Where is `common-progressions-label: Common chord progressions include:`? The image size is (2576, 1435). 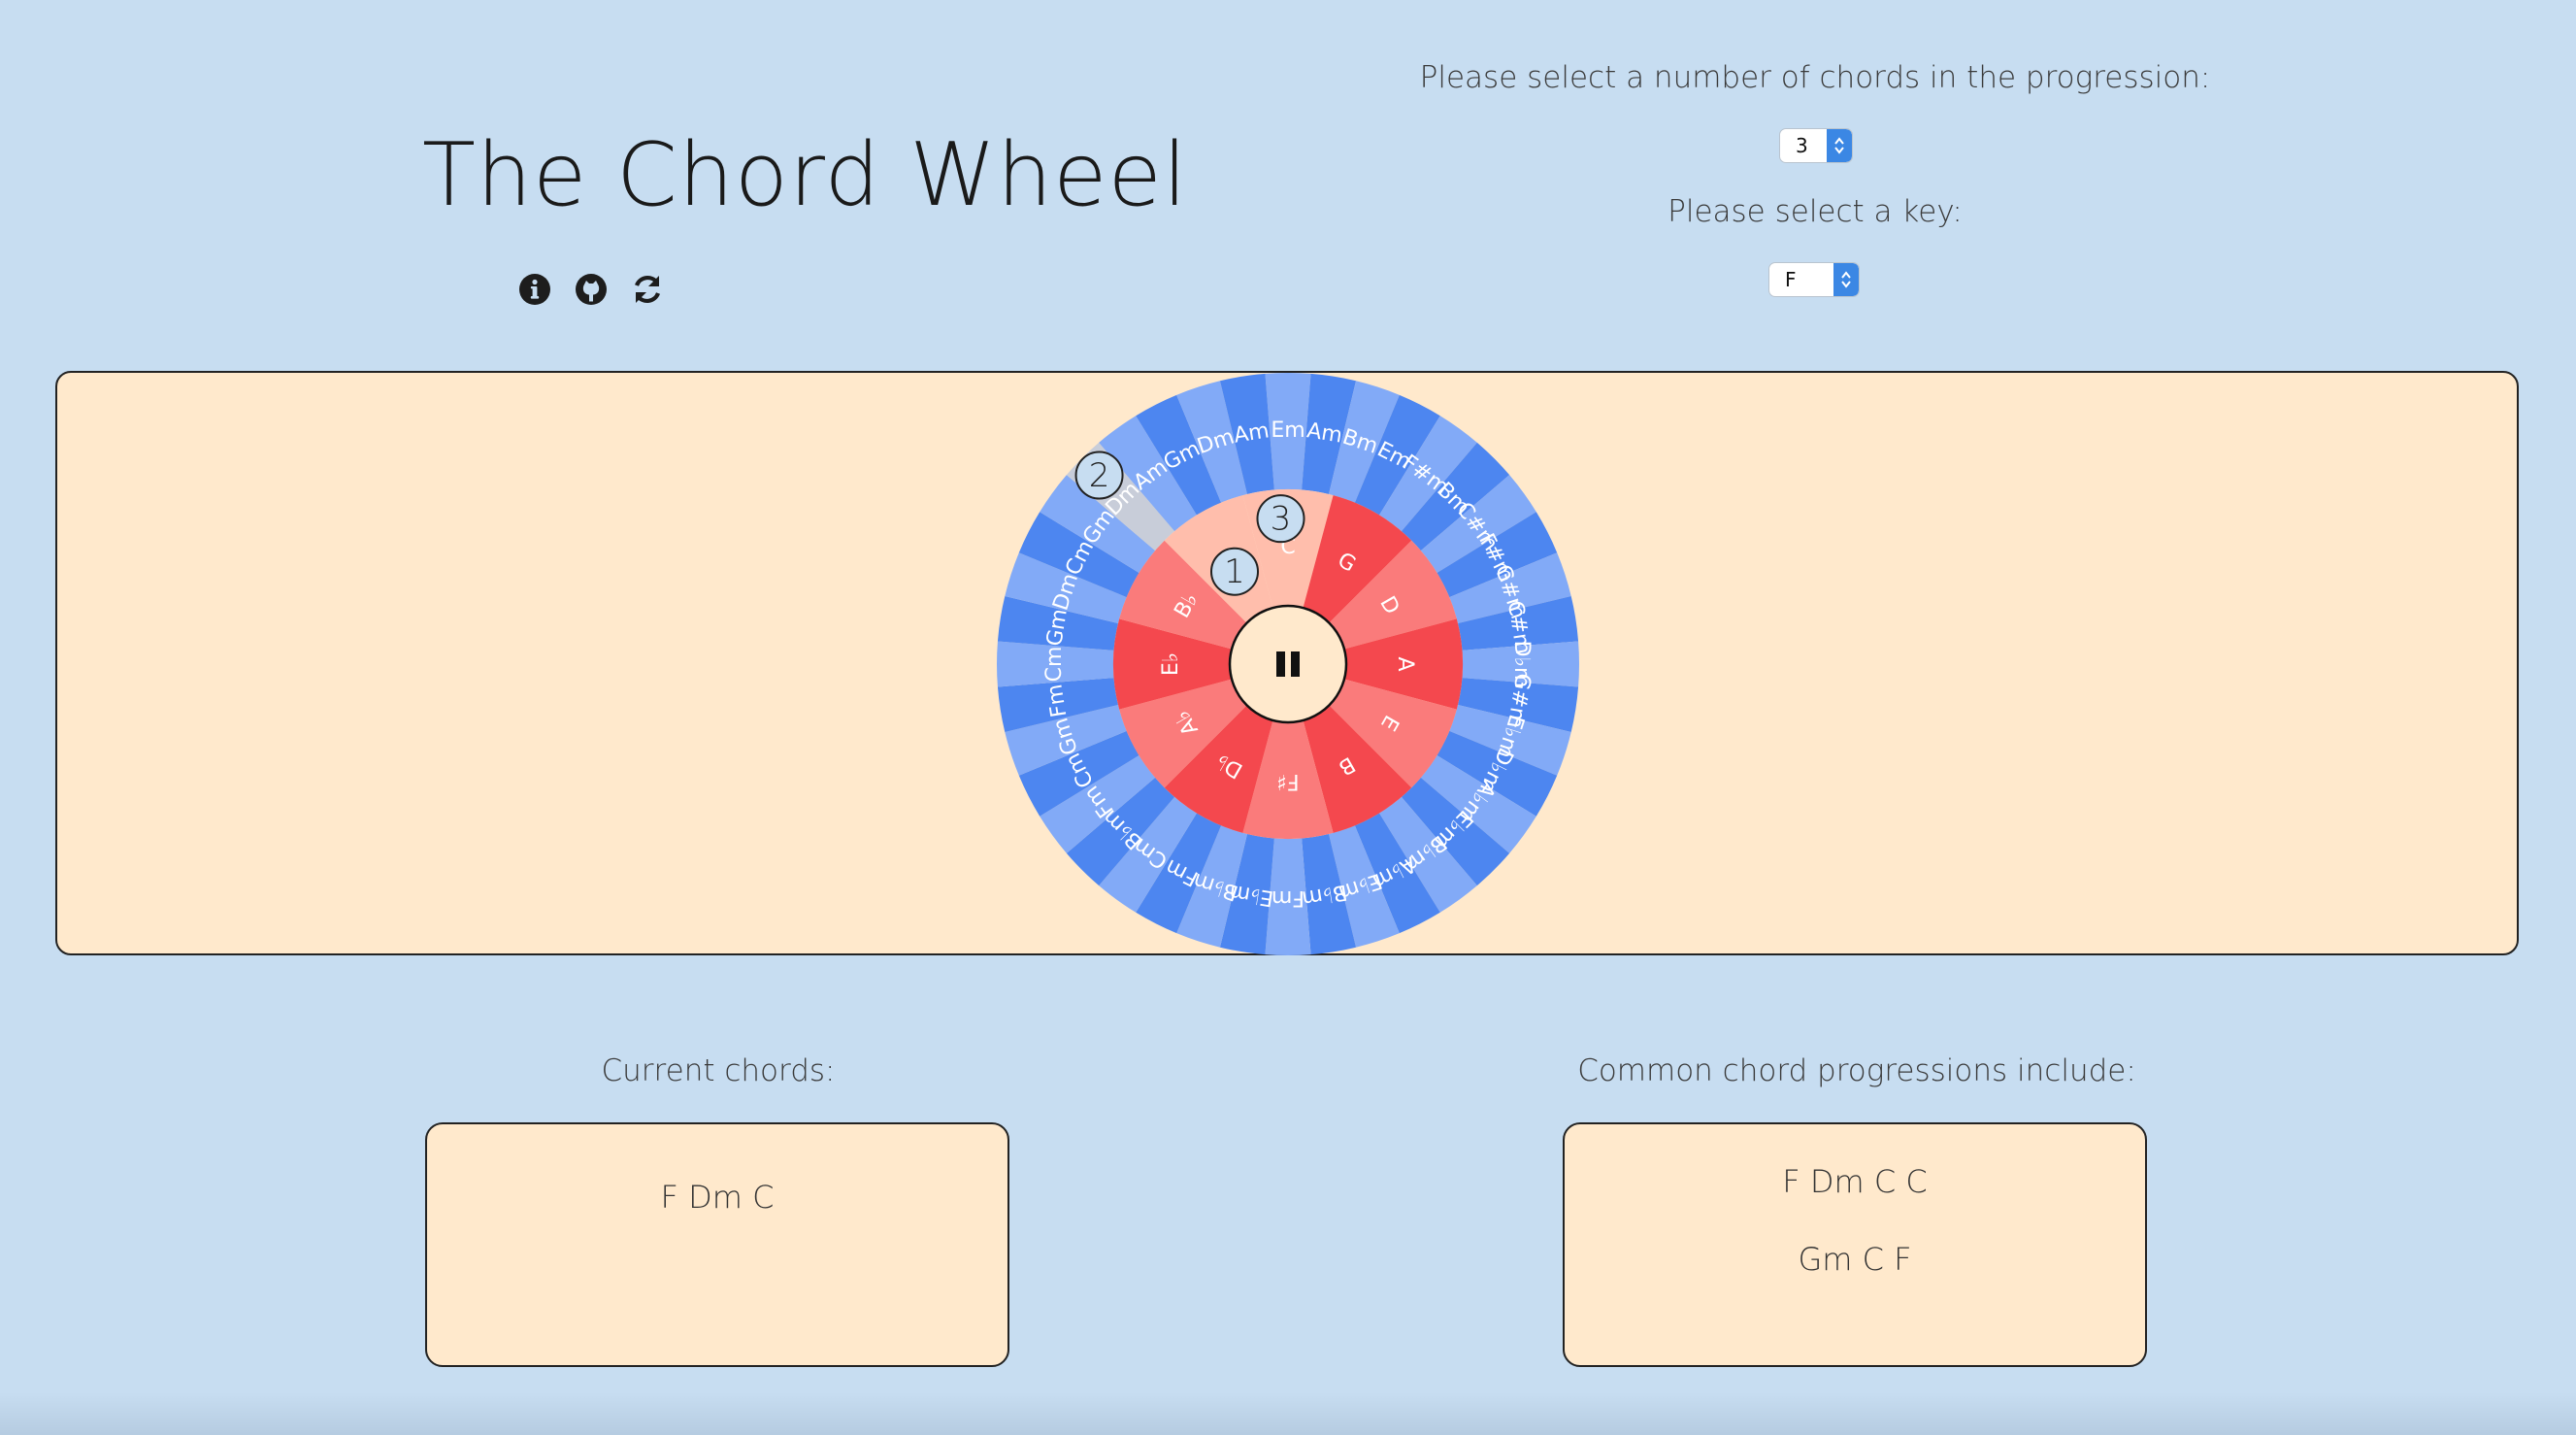 common-progressions-label: Common chord progressions include: is located at coordinates (1856, 1070).